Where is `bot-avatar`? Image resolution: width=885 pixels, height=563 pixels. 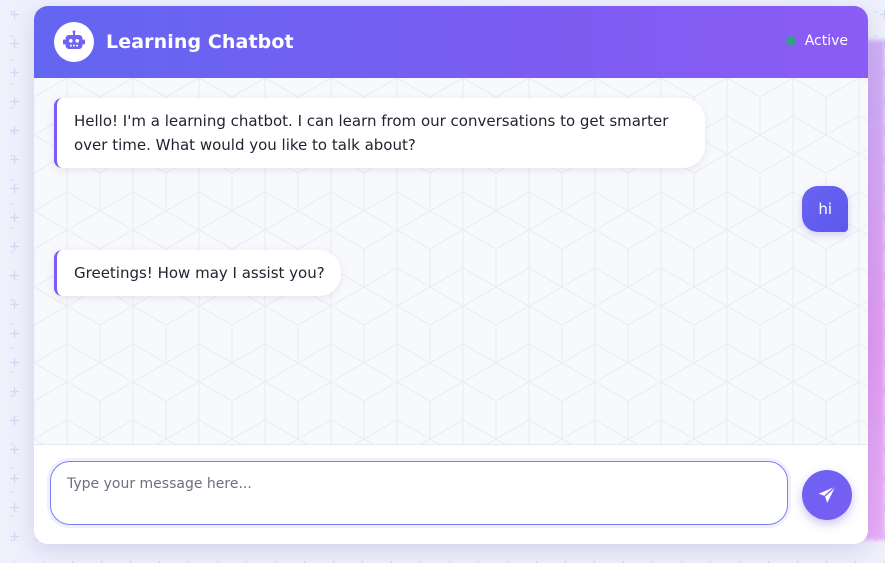
bot-avatar is located at coordinates (74, 42).